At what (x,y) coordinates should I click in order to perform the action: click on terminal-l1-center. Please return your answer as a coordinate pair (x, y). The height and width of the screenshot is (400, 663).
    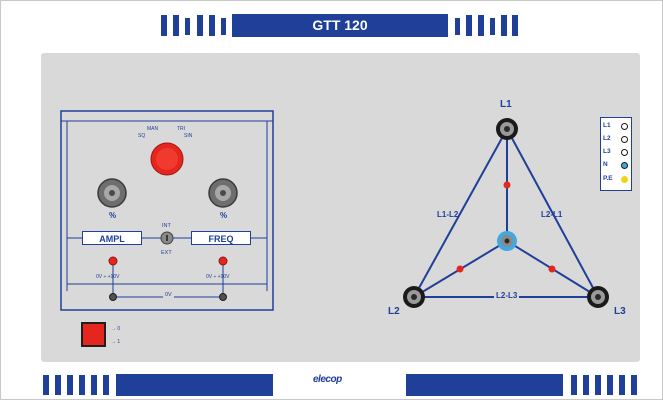
    Looking at the image, I should click on (507, 129).